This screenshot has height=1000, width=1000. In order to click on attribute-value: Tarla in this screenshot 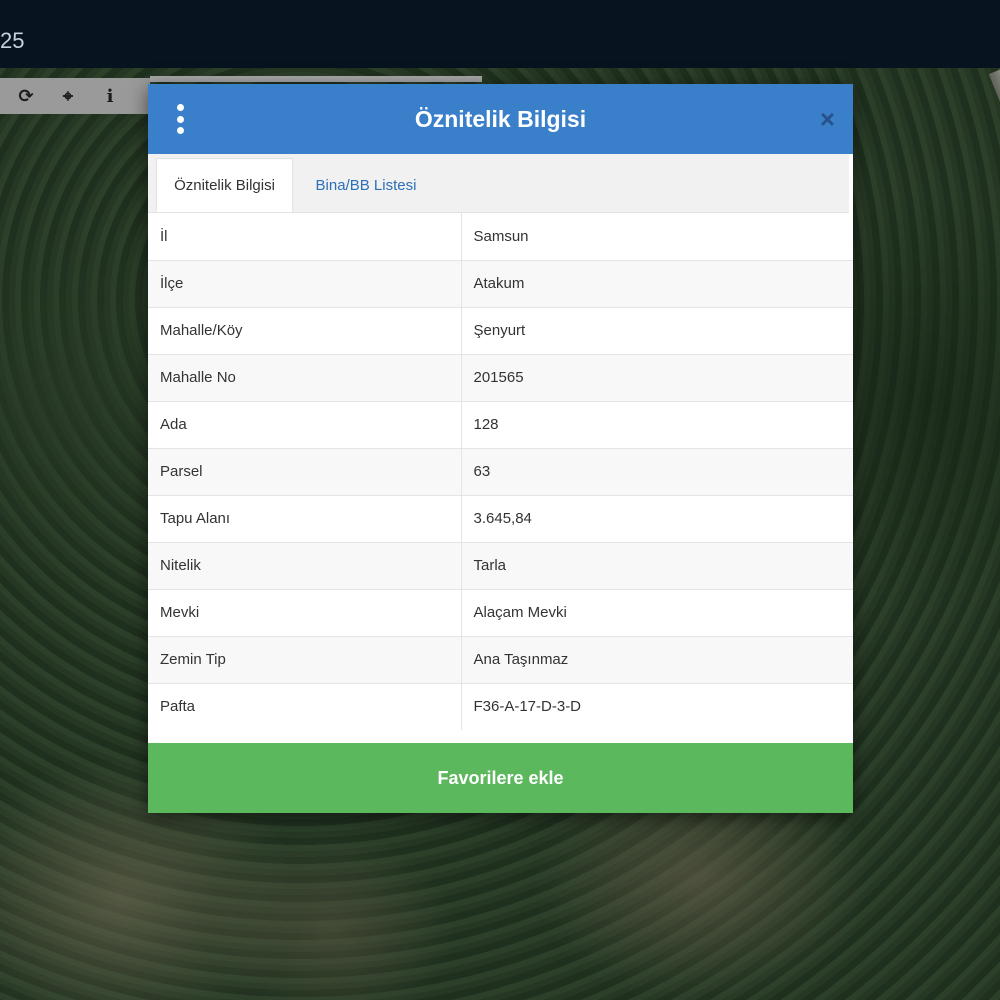, I will do `click(657, 566)`.